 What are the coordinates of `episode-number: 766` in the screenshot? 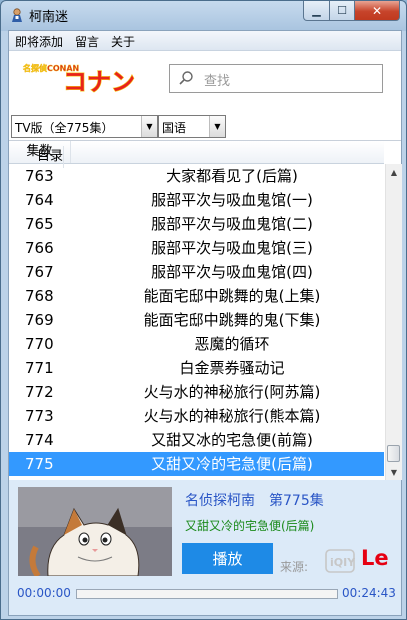 It's located at (39, 248).